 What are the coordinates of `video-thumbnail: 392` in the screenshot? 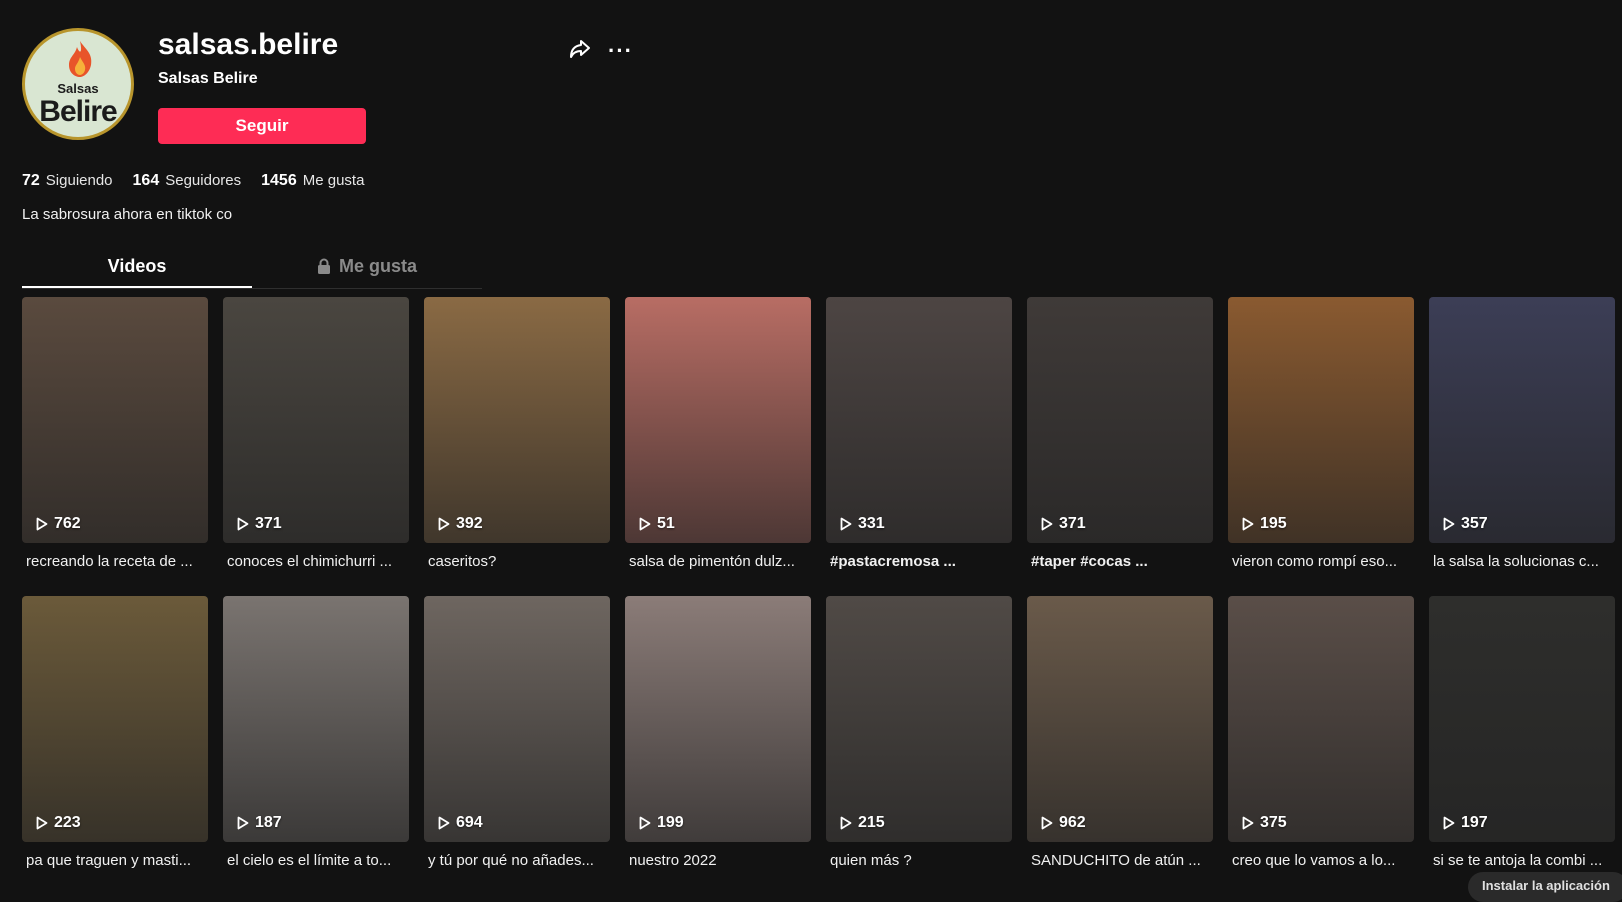 It's located at (517, 420).